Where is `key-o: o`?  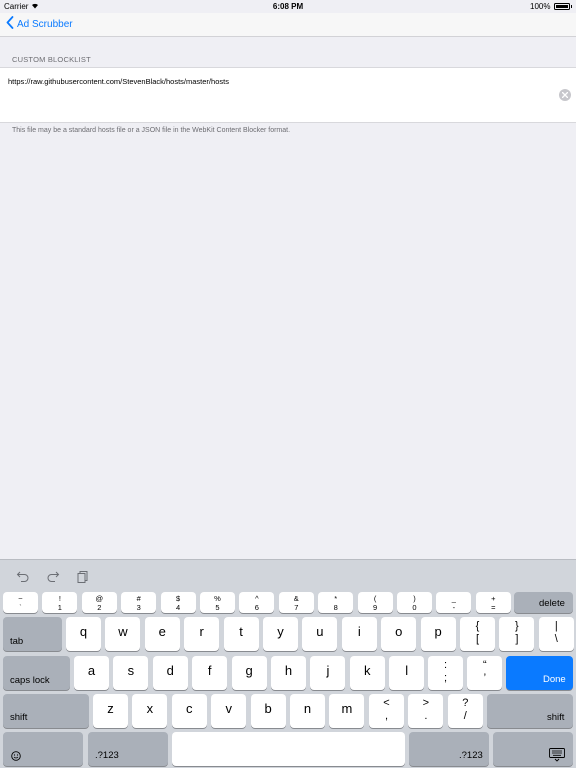
key-o: o is located at coordinates (399, 634).